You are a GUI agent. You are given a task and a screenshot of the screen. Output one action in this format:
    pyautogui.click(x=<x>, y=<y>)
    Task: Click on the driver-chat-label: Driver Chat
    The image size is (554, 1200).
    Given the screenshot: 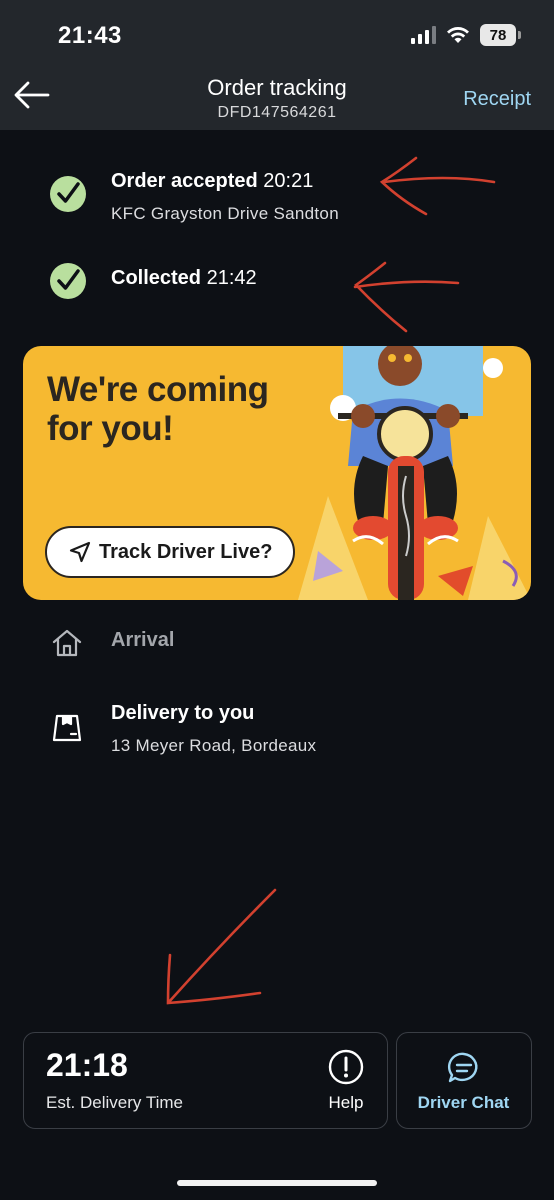 What is the action you would take?
    pyautogui.click(x=463, y=1102)
    